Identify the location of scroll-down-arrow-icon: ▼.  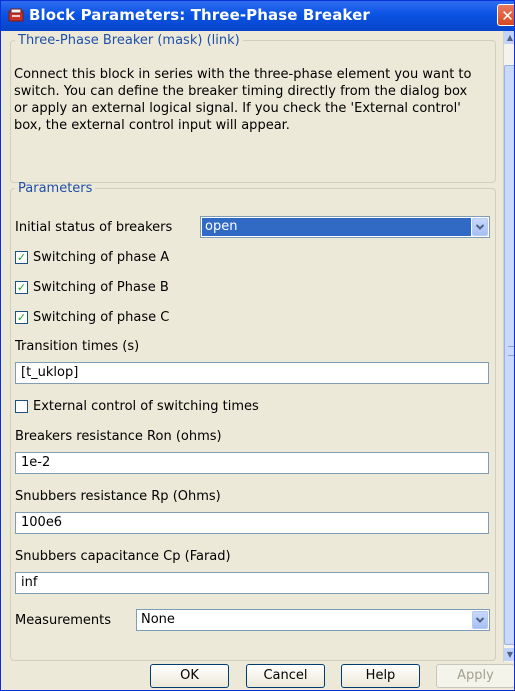
(509, 654).